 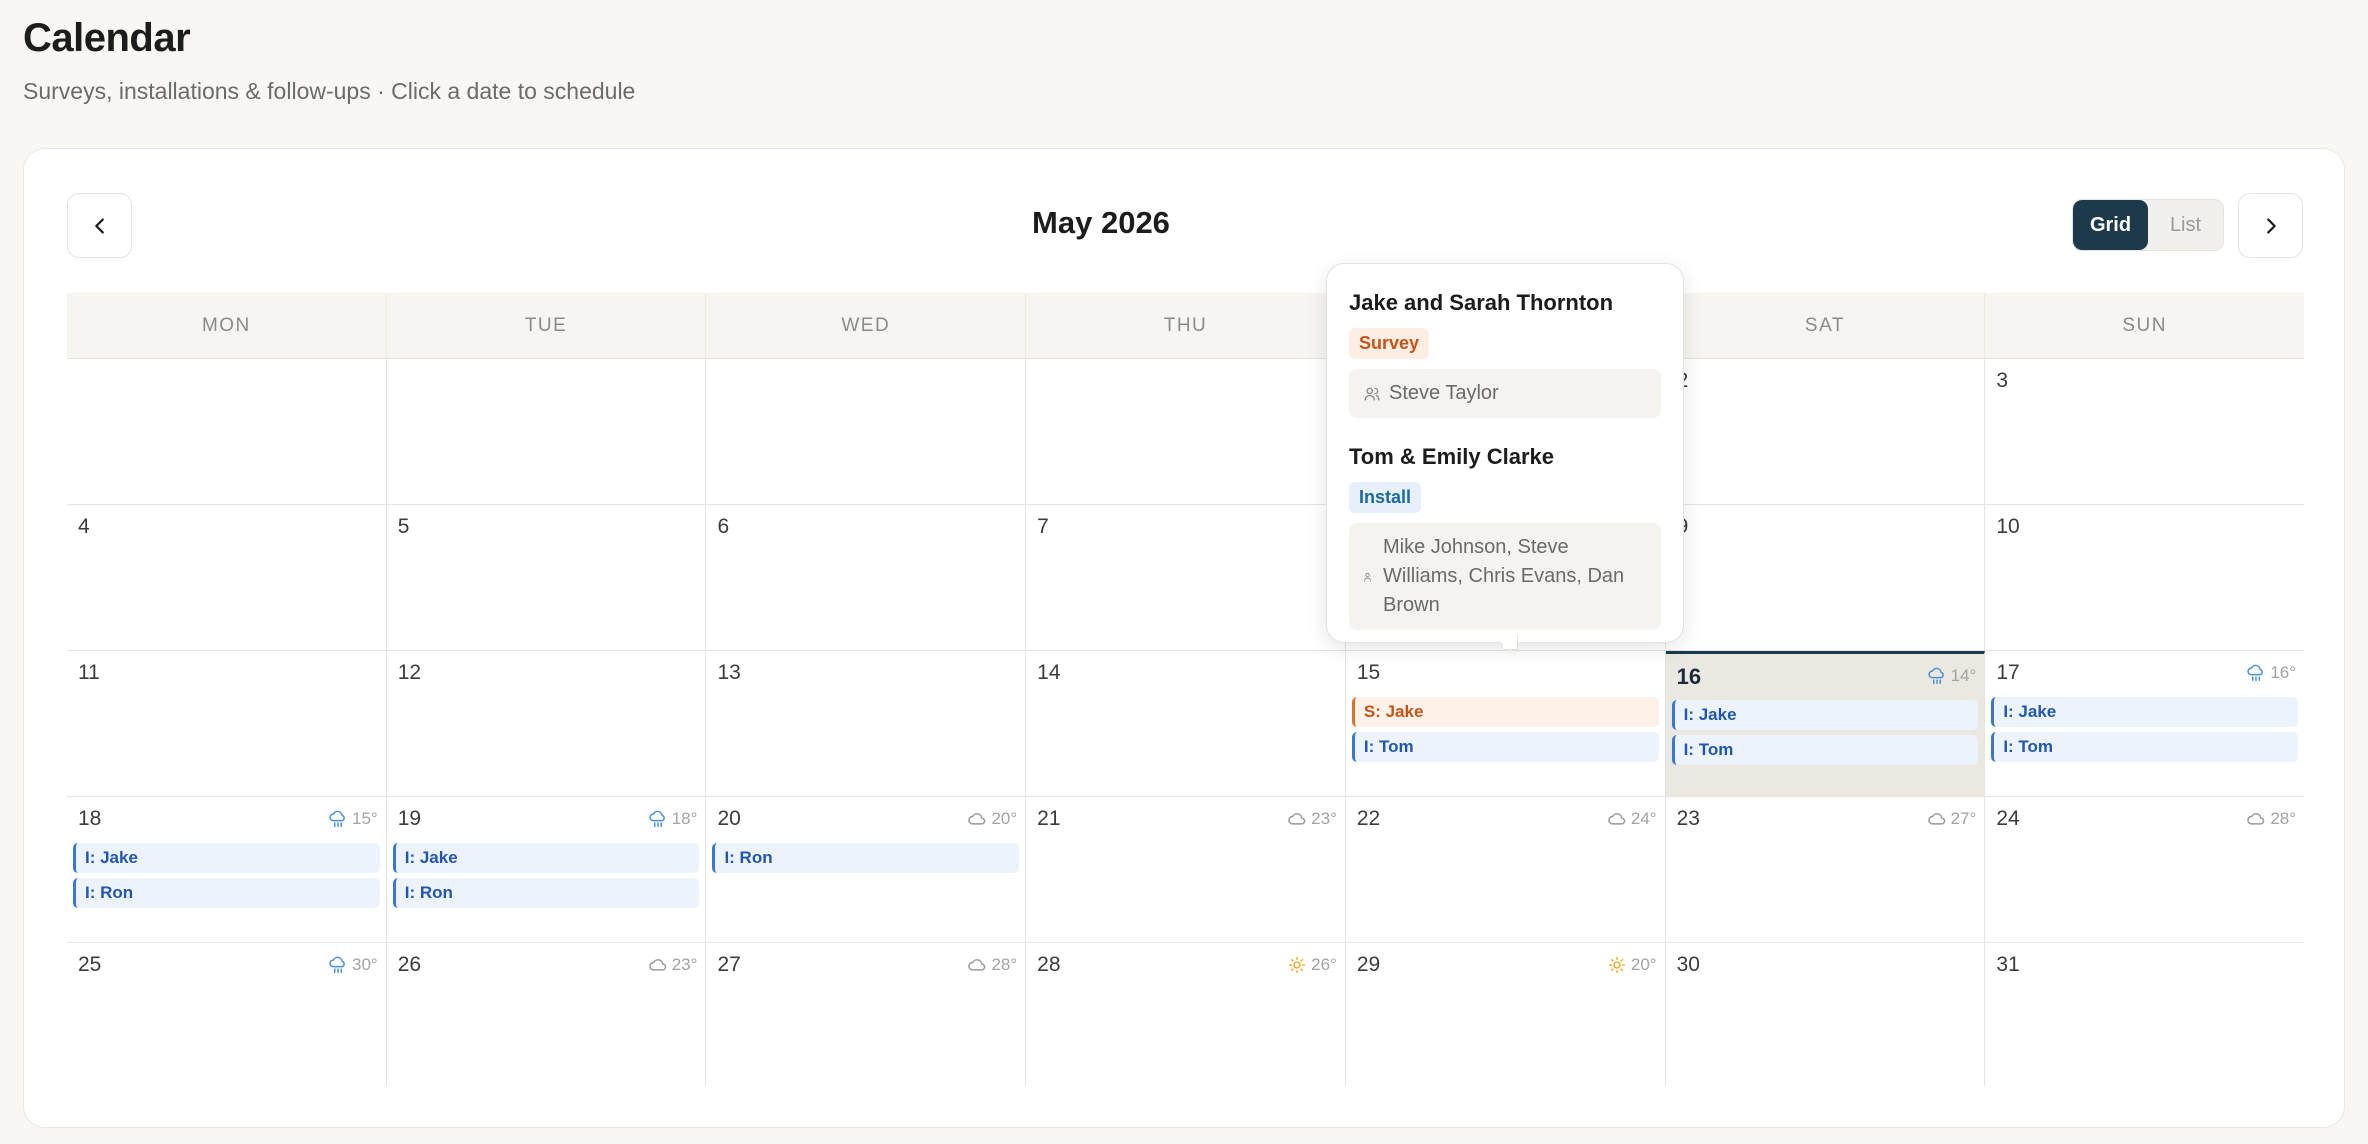 What do you see at coordinates (547, 1014) in the screenshot?
I see `day-cell-26: 26 23°` at bounding box center [547, 1014].